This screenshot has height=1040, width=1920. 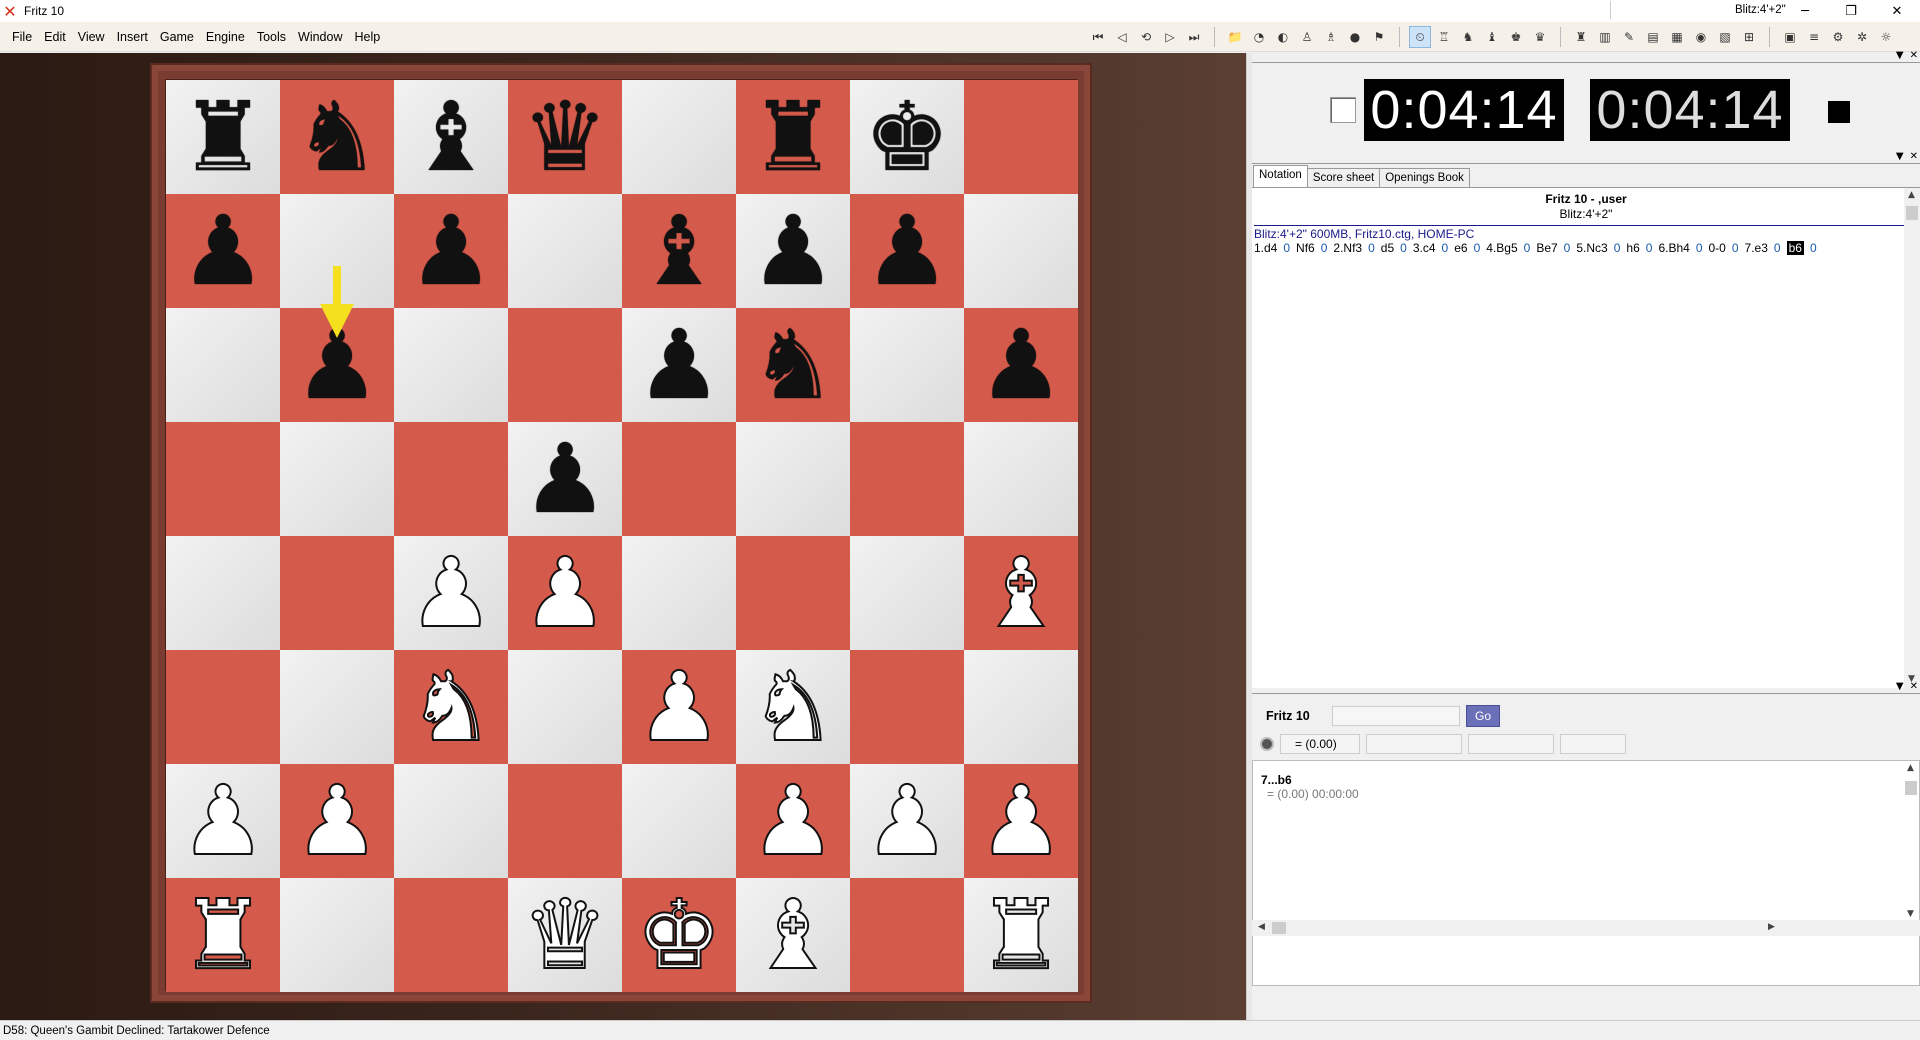 What do you see at coordinates (1283, 37) in the screenshot?
I see `coin-icon: ◐` at bounding box center [1283, 37].